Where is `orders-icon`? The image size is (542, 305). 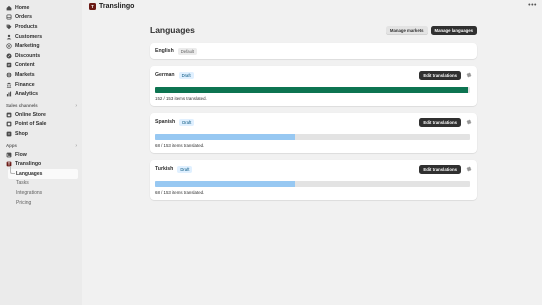
orders-icon is located at coordinates (9, 17).